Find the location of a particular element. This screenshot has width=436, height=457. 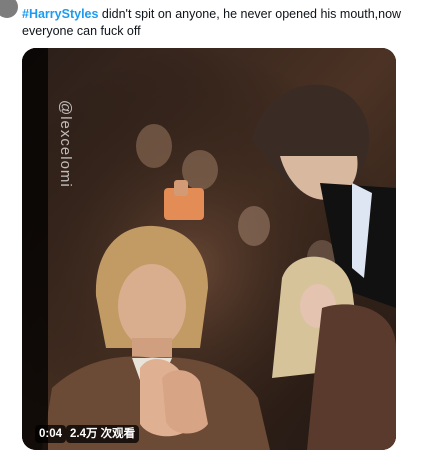

video-watermark: @lexcelomi is located at coordinates (65, 144).